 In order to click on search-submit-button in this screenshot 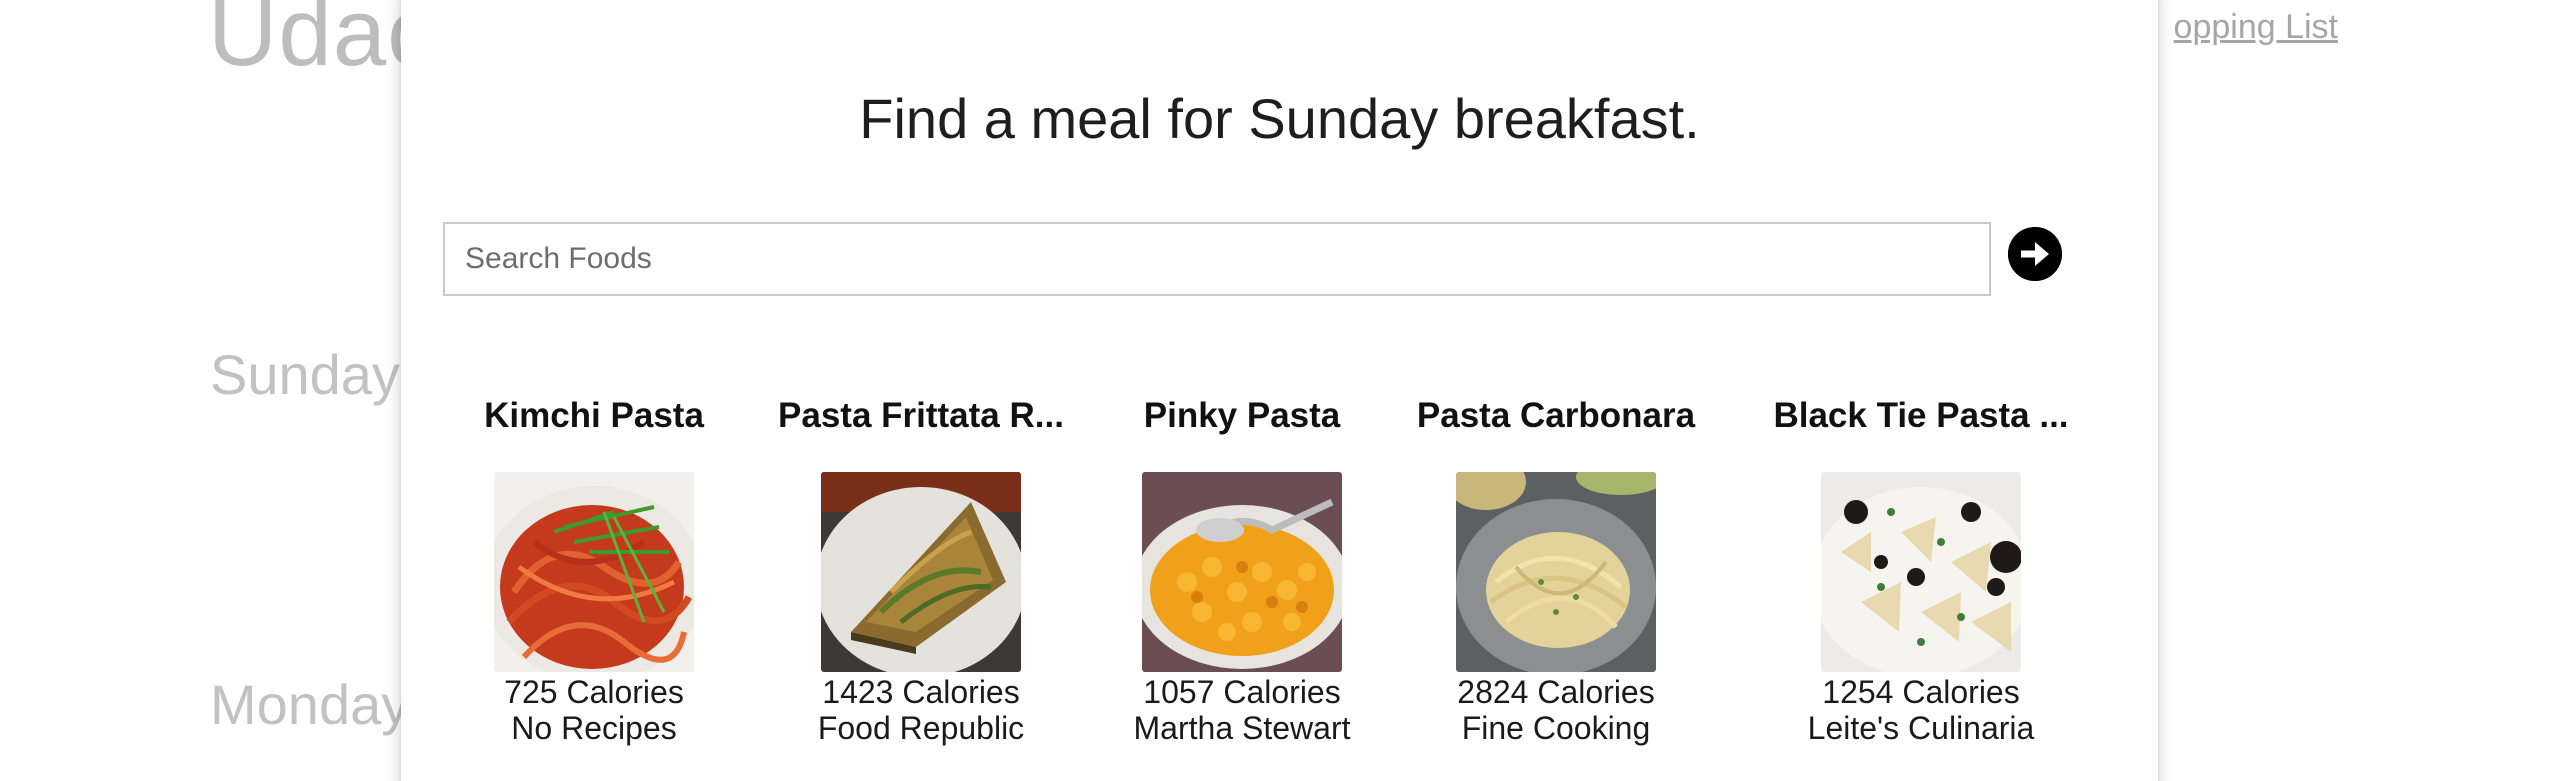, I will do `click(2035, 254)`.